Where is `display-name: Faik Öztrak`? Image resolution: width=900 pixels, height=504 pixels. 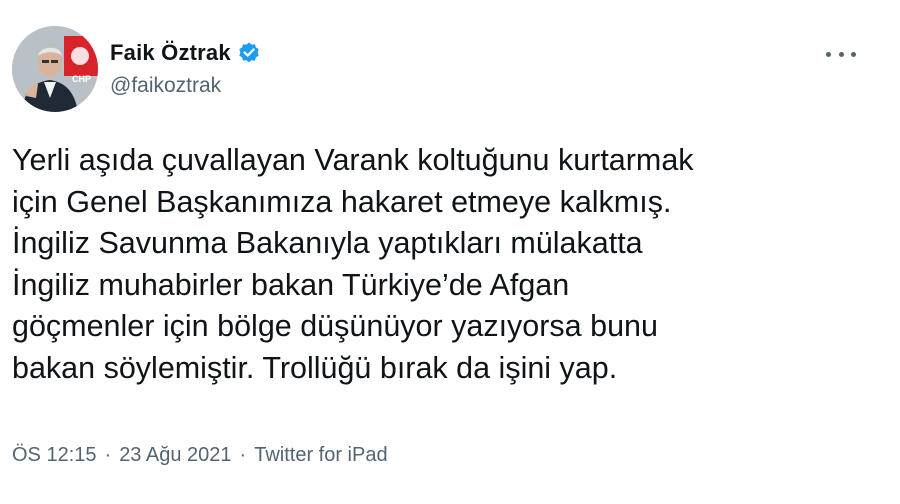 display-name: Faik Öztrak is located at coordinates (170, 53).